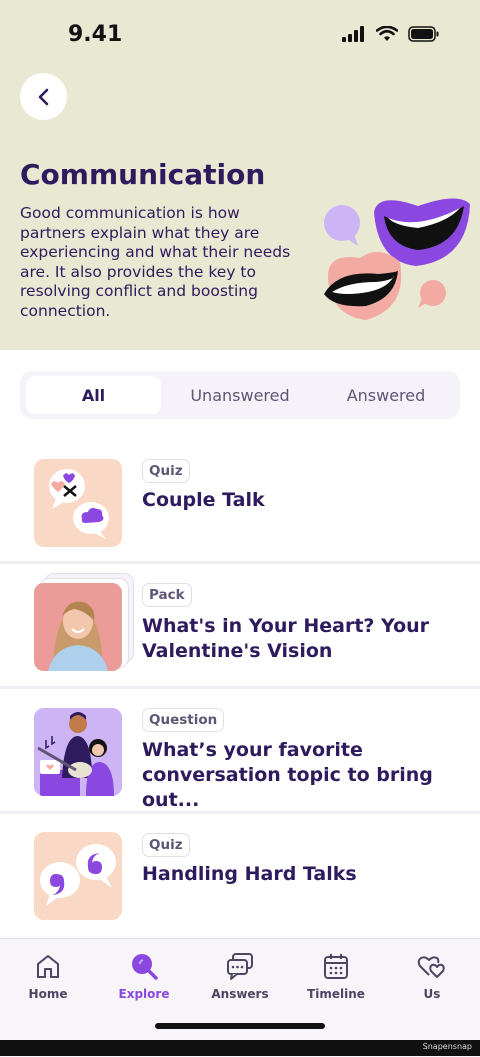  I want to click on item-type-badge: Pack, so click(167, 595).